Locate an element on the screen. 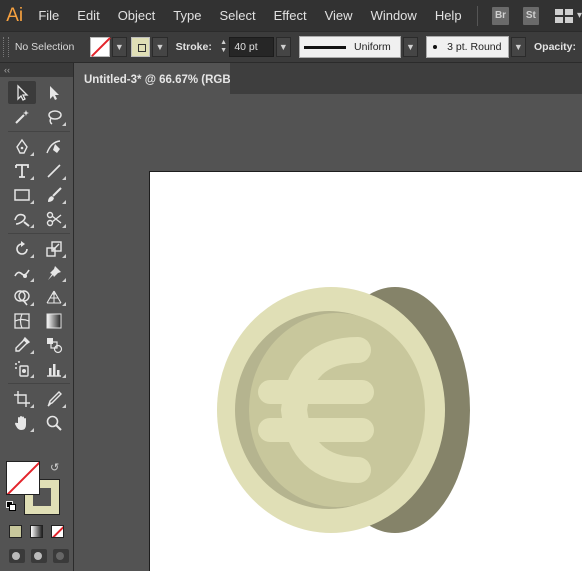  curvature-tool is located at coordinates (54, 146).